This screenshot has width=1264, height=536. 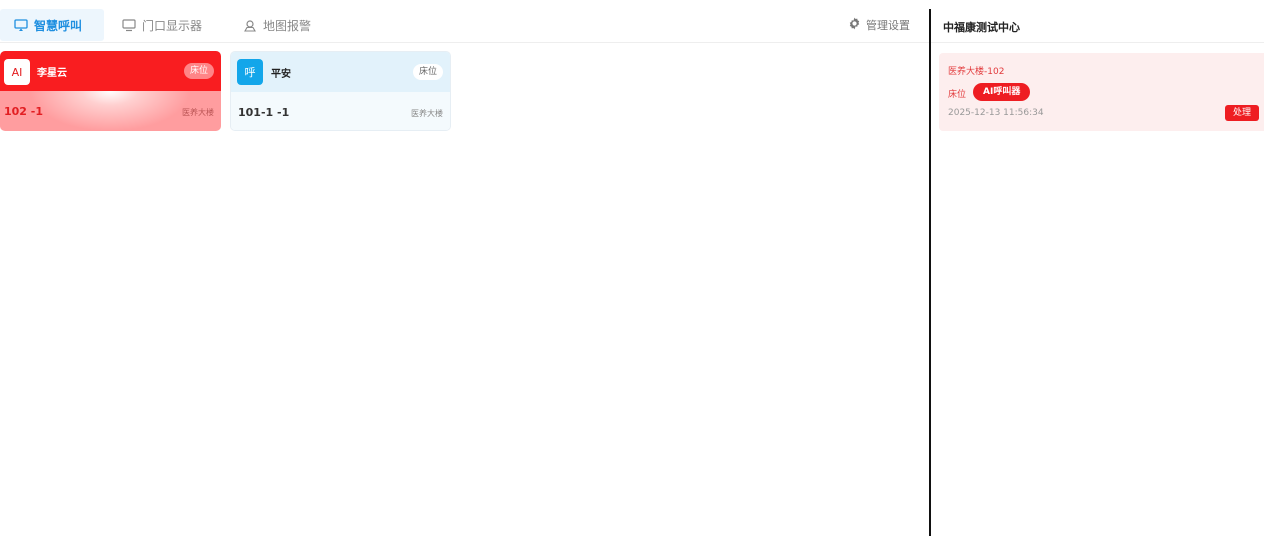 What do you see at coordinates (58, 25) in the screenshot?
I see `tab-label: 智慧呼叫` at bounding box center [58, 25].